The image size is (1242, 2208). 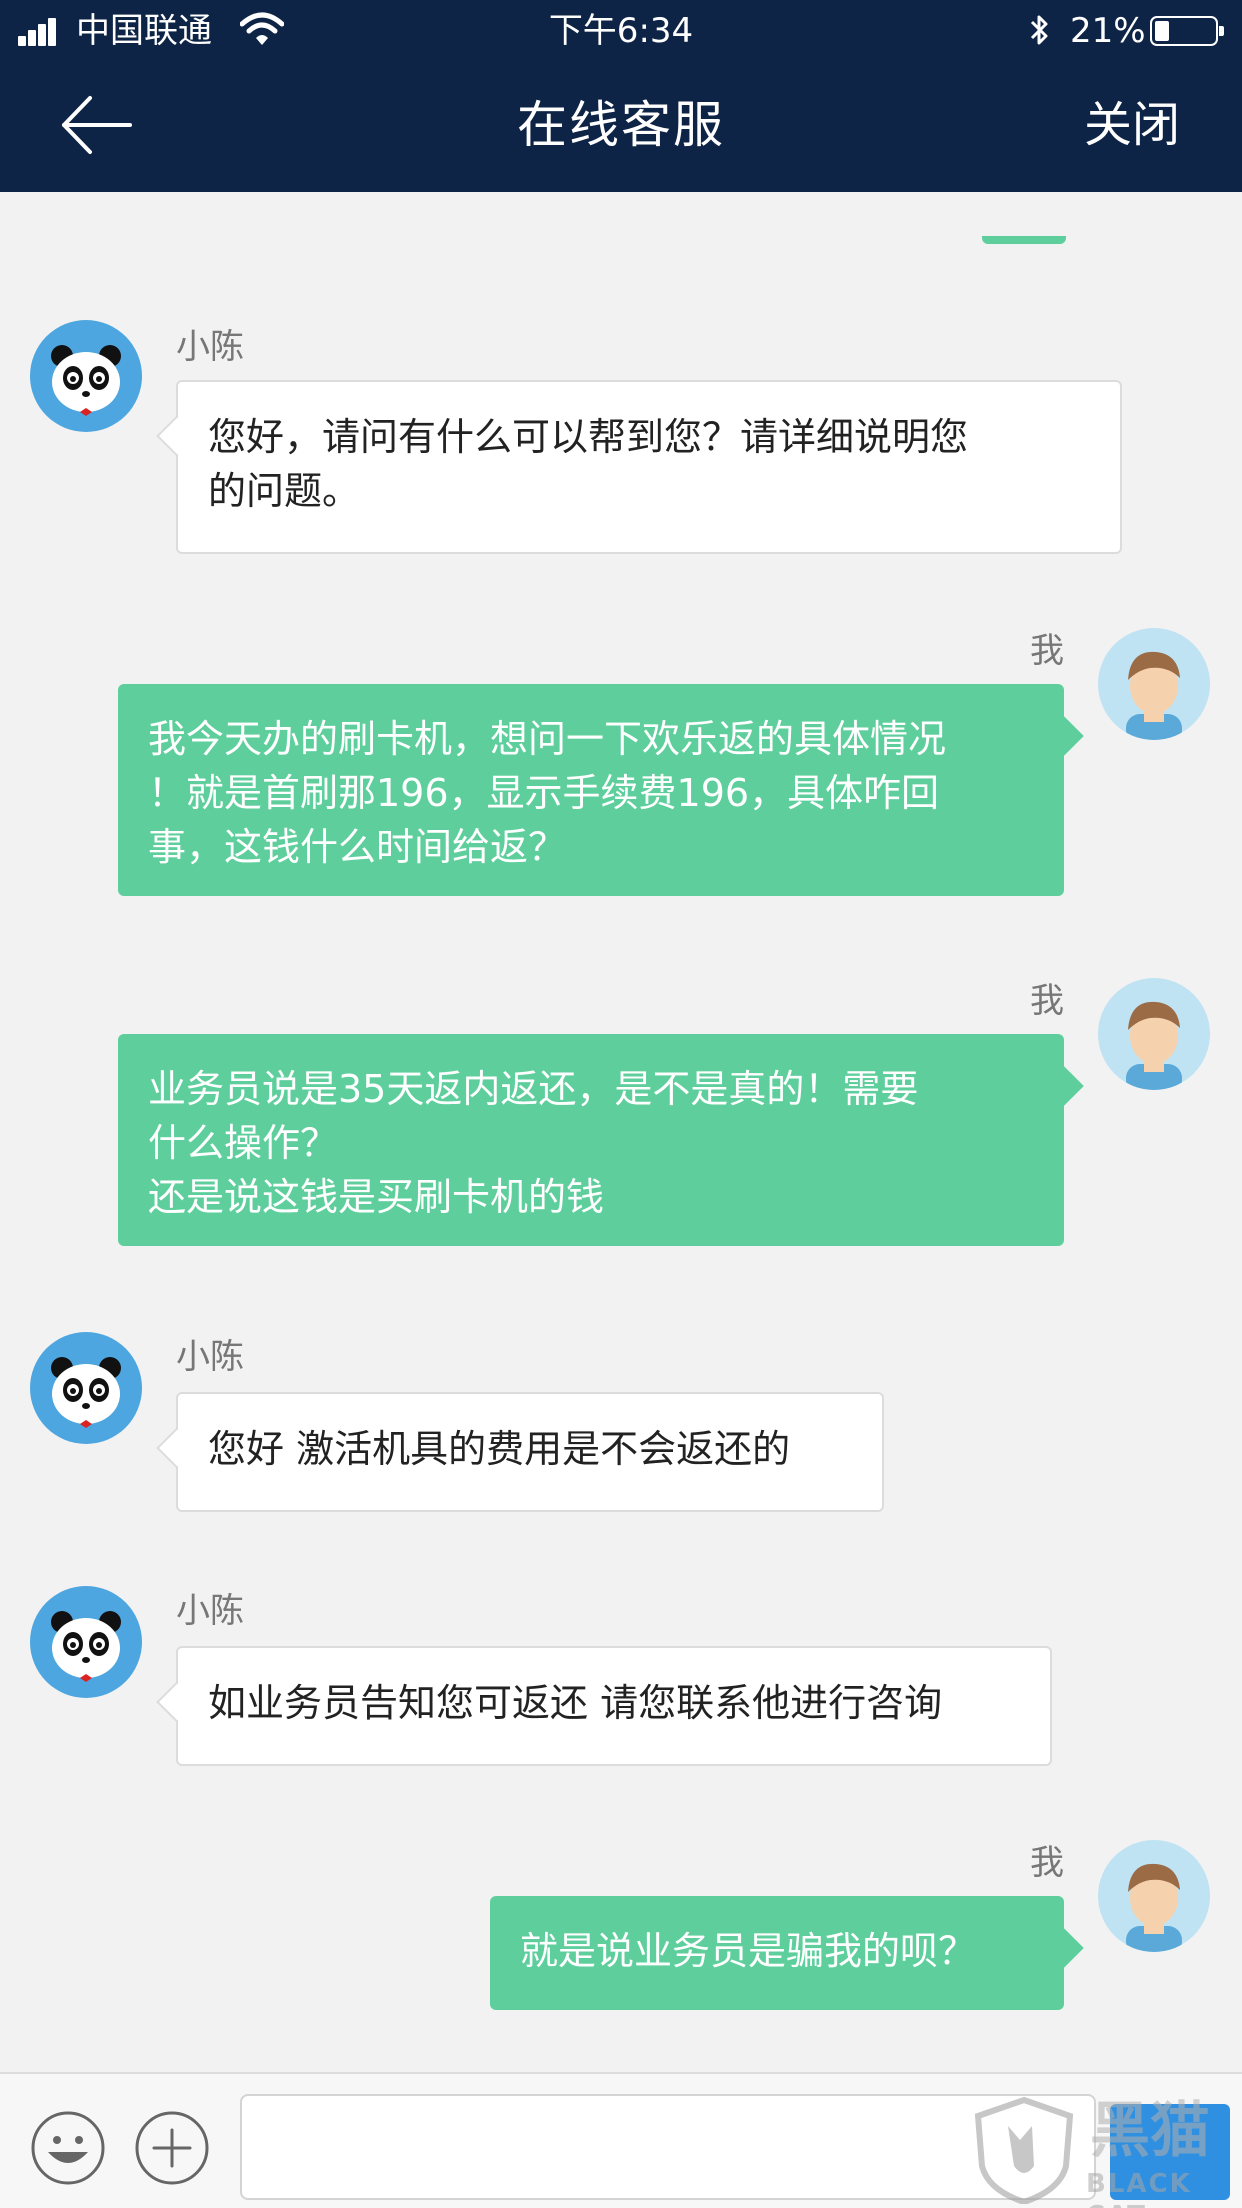 I want to click on agent-message-bubble: 如业务员告知您可返还 请您联系他进行咨询, so click(x=614, y=1706).